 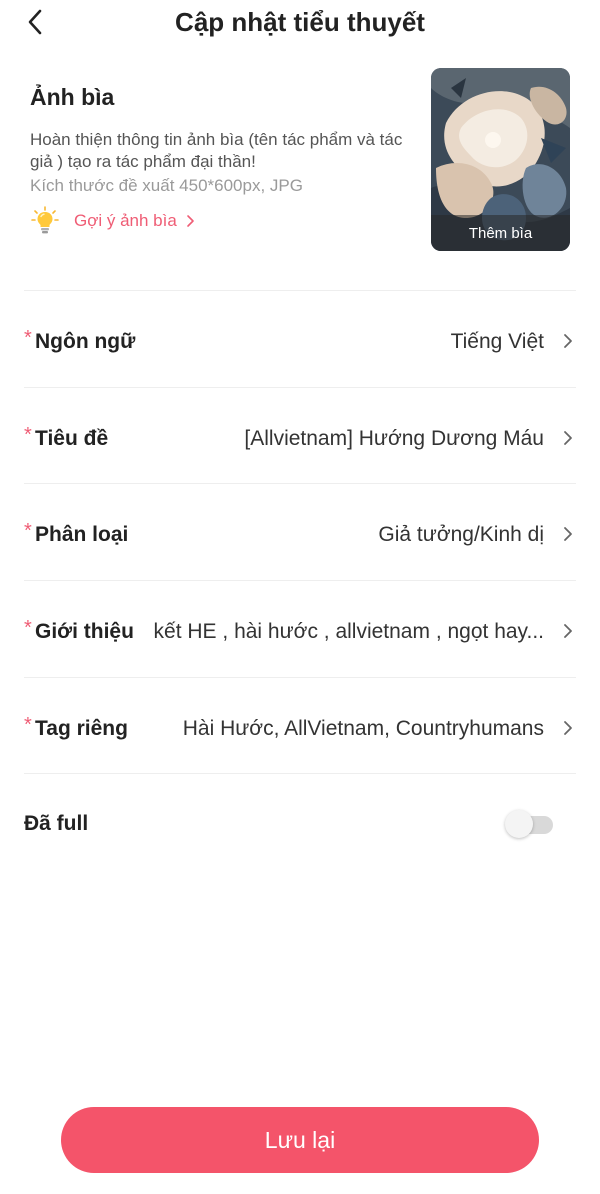 I want to click on cover-tip-link: Gợi ý ảnh bìa, so click(x=112, y=221).